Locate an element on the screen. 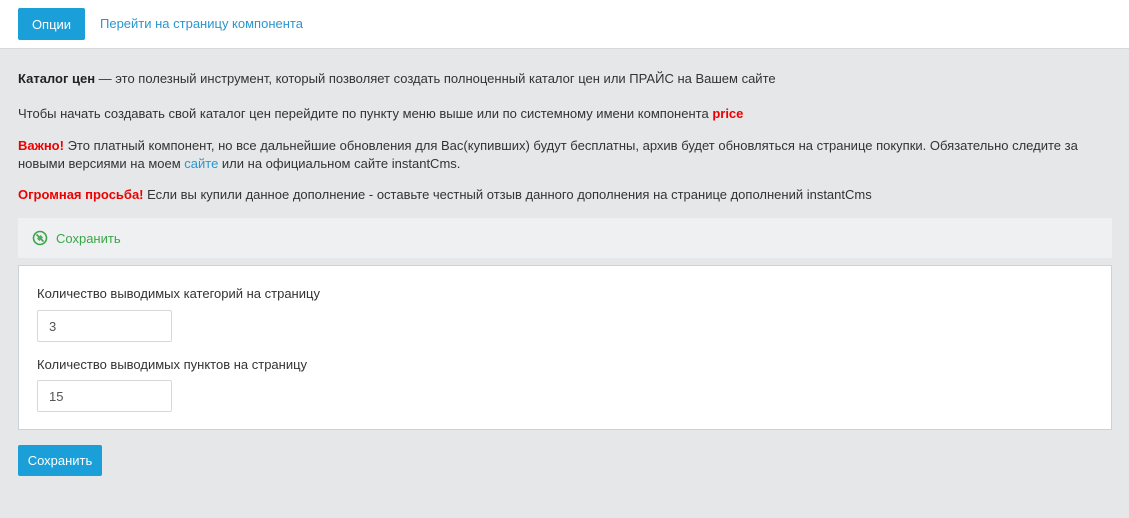 The image size is (1129, 518). important-label: Важно! is located at coordinates (41, 145).